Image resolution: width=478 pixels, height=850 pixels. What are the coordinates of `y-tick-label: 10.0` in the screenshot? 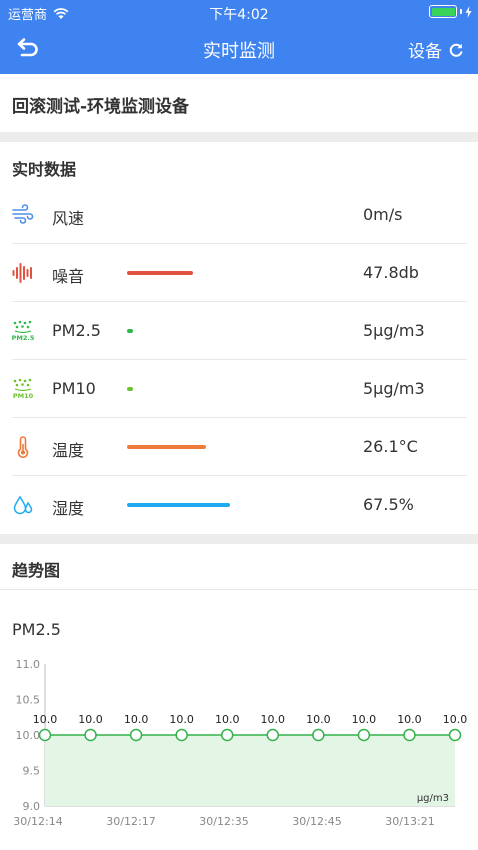 It's located at (28, 735).